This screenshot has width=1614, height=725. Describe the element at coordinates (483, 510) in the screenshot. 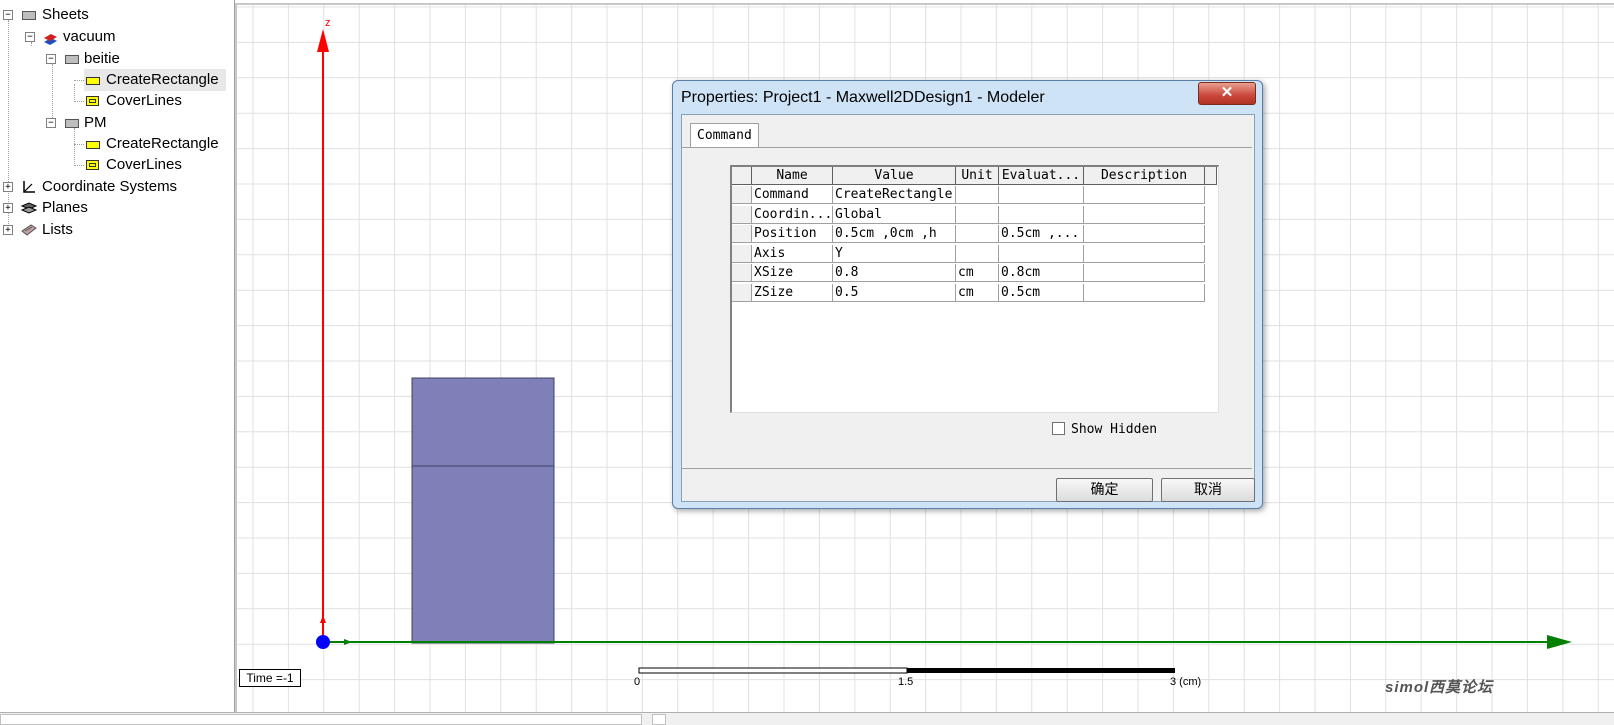

I see `rectangle-object` at that location.